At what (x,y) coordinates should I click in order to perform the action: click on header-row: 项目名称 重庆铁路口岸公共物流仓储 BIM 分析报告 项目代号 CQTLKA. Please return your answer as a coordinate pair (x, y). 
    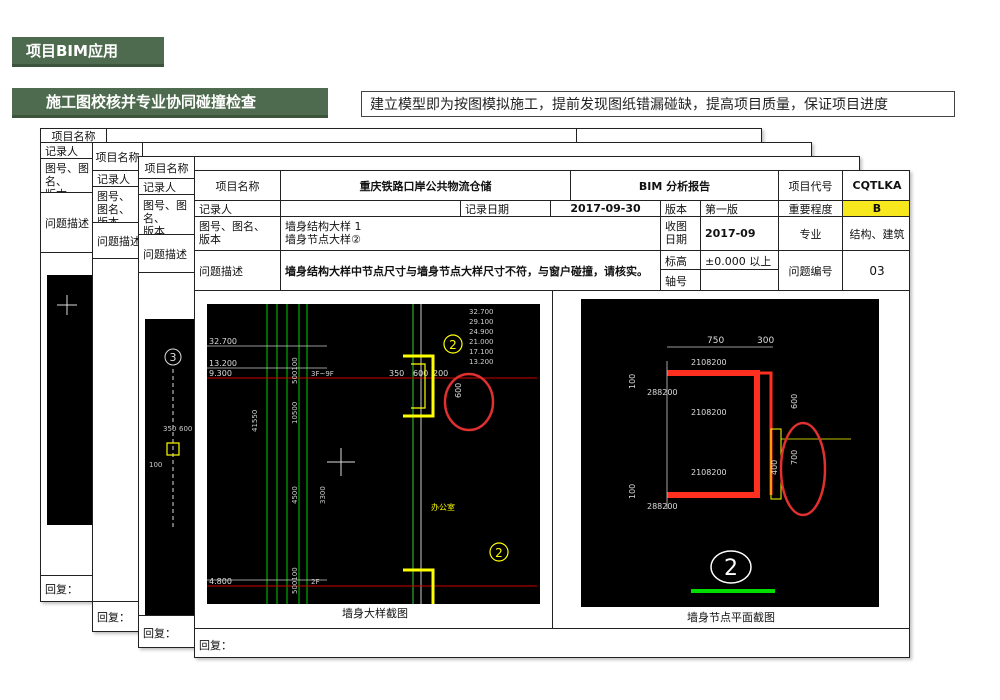
    Looking at the image, I should click on (552, 186).